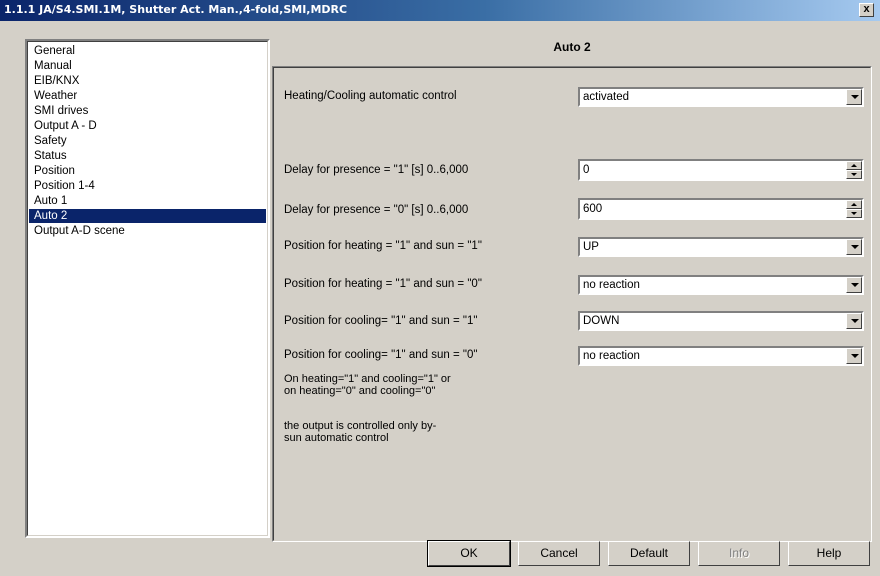 The width and height of the screenshot is (880, 576). Describe the element at coordinates (572, 47) in the screenshot. I see `page-title: Auto 2` at that location.